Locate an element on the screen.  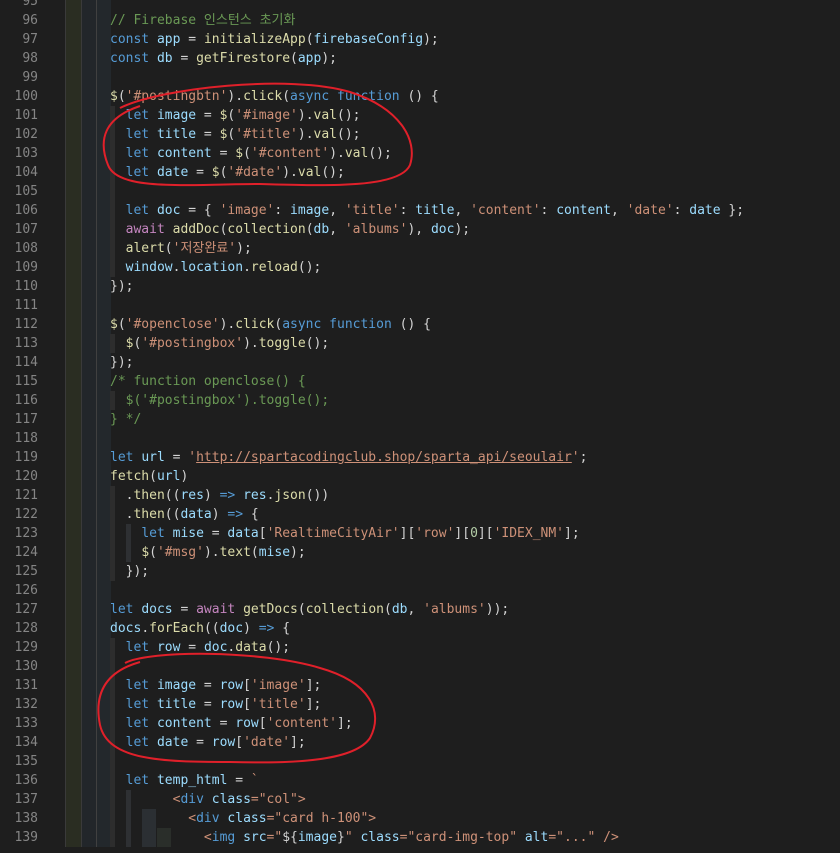
code-line: 103 let content = $('#content').val(); is located at coordinates (420, 153).